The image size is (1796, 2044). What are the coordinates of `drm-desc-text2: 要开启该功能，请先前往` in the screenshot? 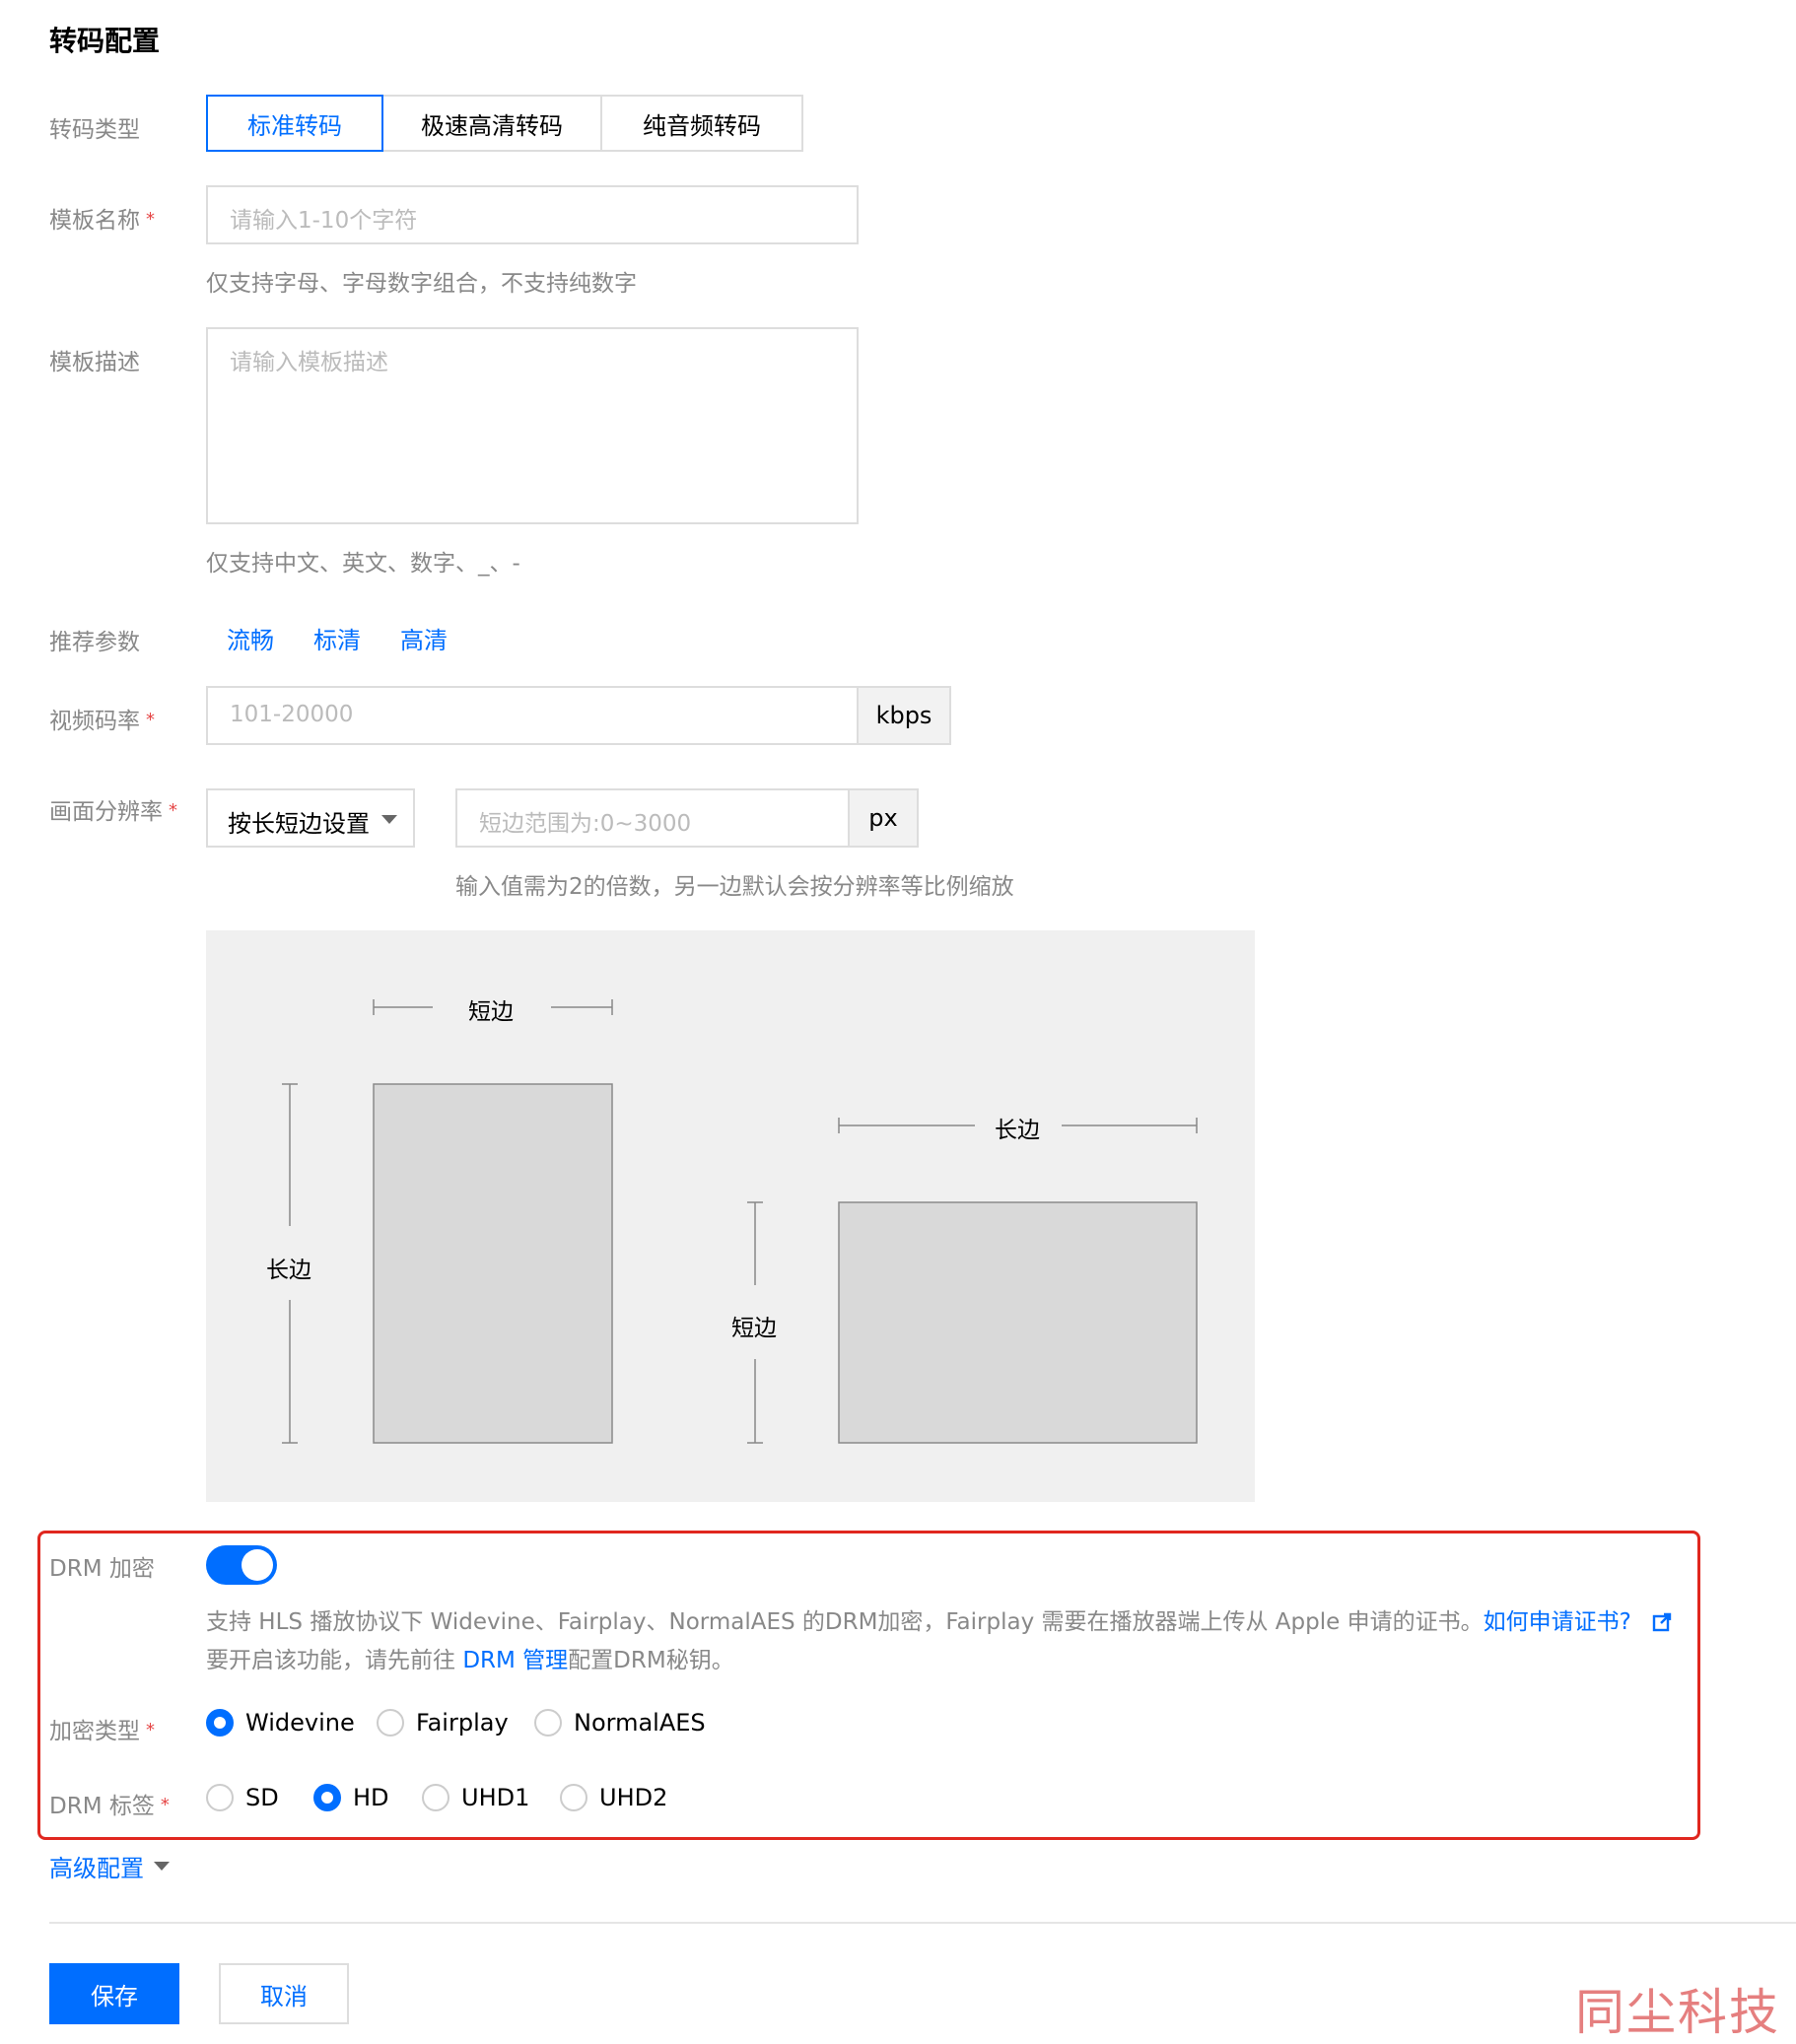 It's located at (334, 1660).